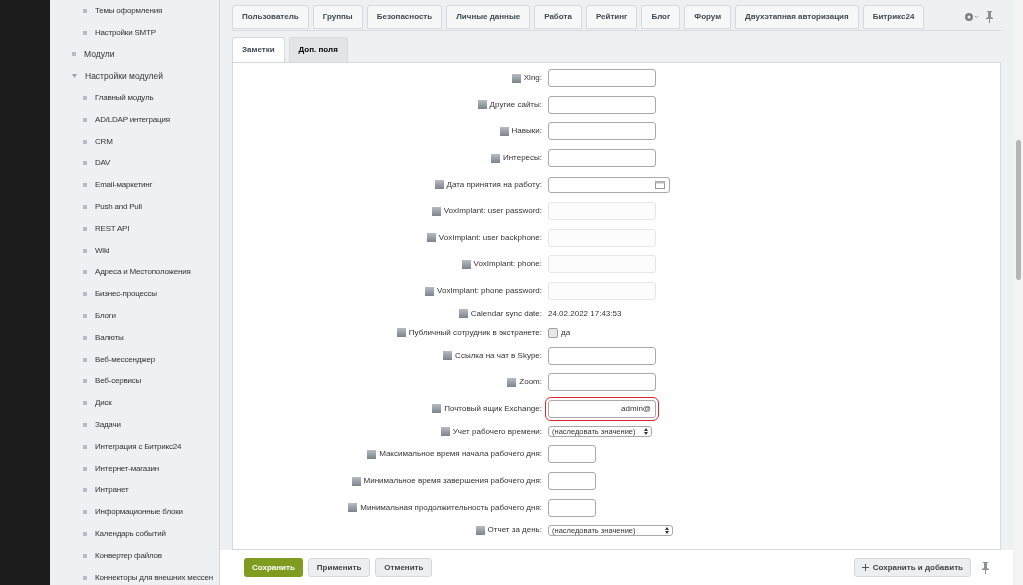 The width and height of the screenshot is (1023, 585). Describe the element at coordinates (497, 431) in the screenshot. I see `field-label: Учет рабочего времени:` at that location.